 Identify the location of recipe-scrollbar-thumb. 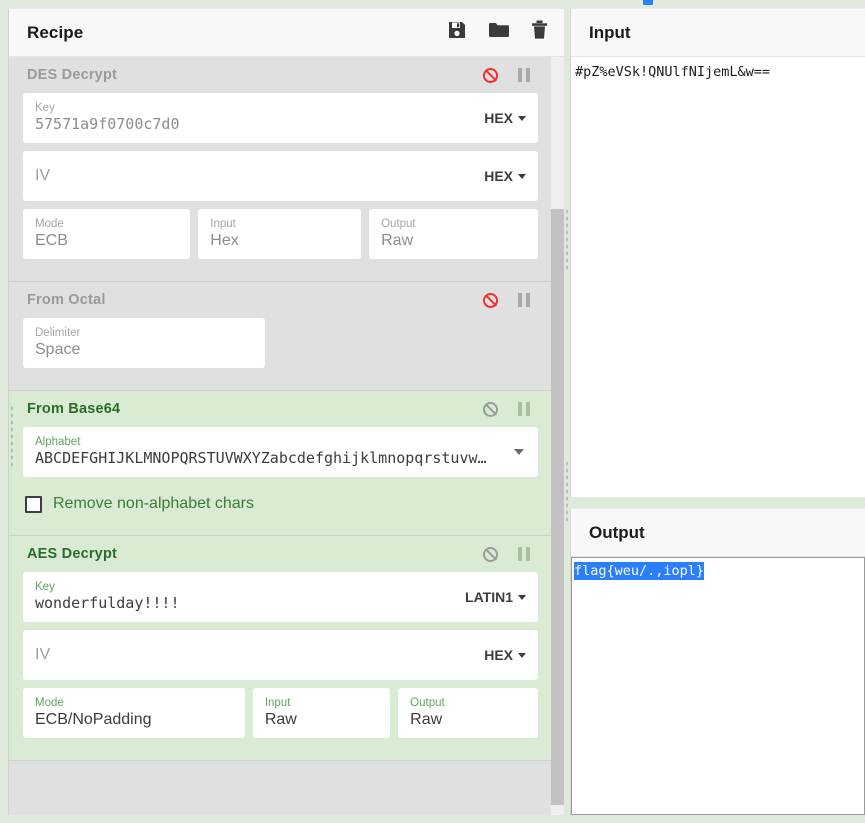
(557, 507).